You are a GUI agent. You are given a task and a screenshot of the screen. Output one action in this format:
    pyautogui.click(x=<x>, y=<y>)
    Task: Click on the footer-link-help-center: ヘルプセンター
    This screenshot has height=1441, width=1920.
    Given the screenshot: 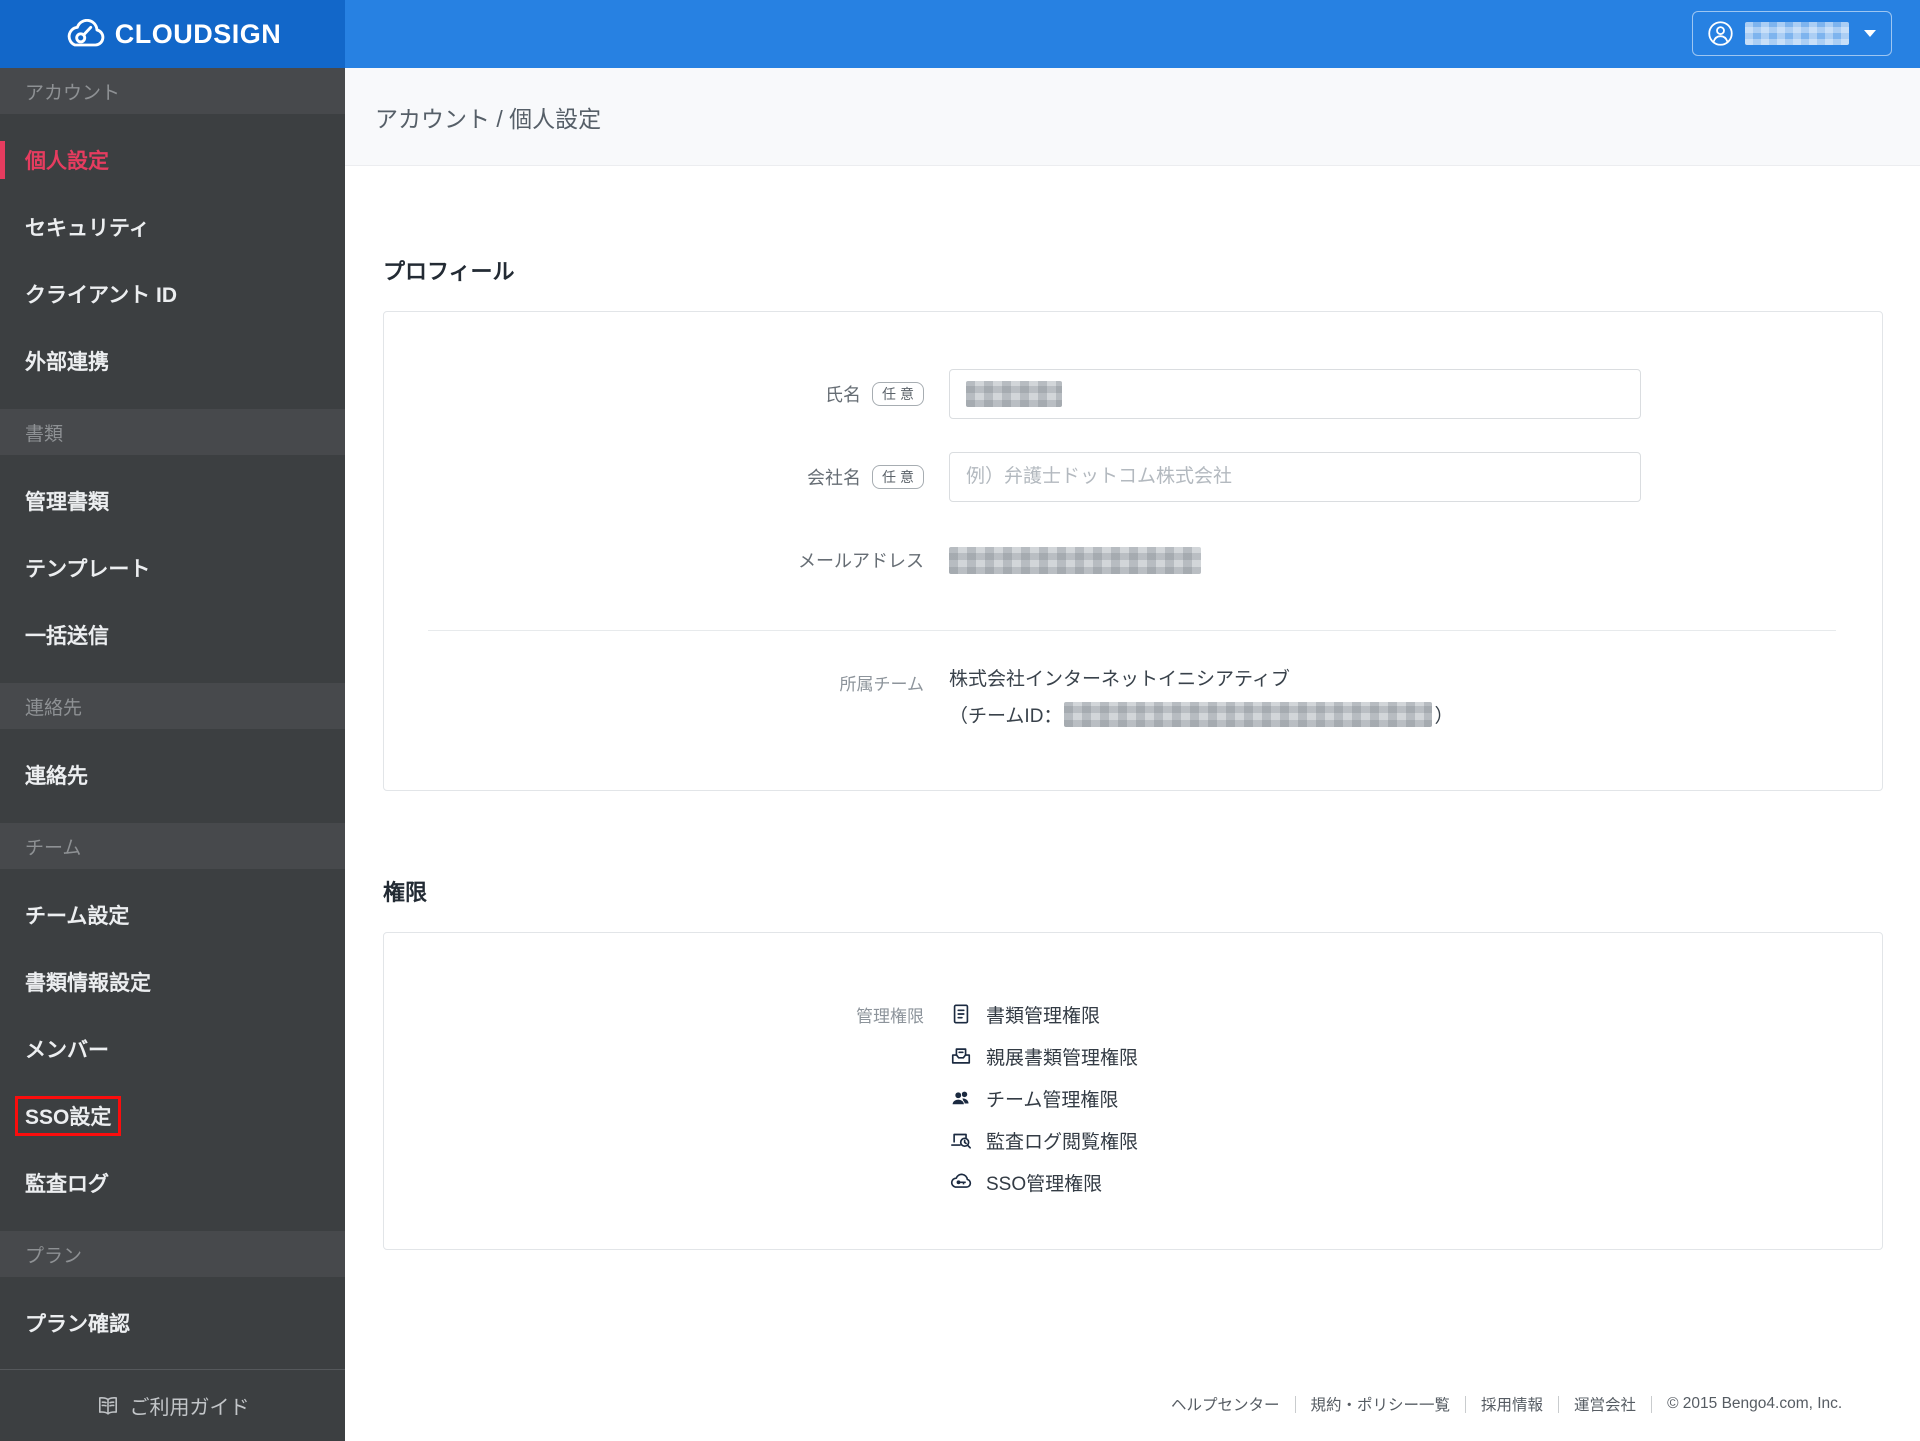 What is the action you would take?
    pyautogui.click(x=1225, y=1404)
    